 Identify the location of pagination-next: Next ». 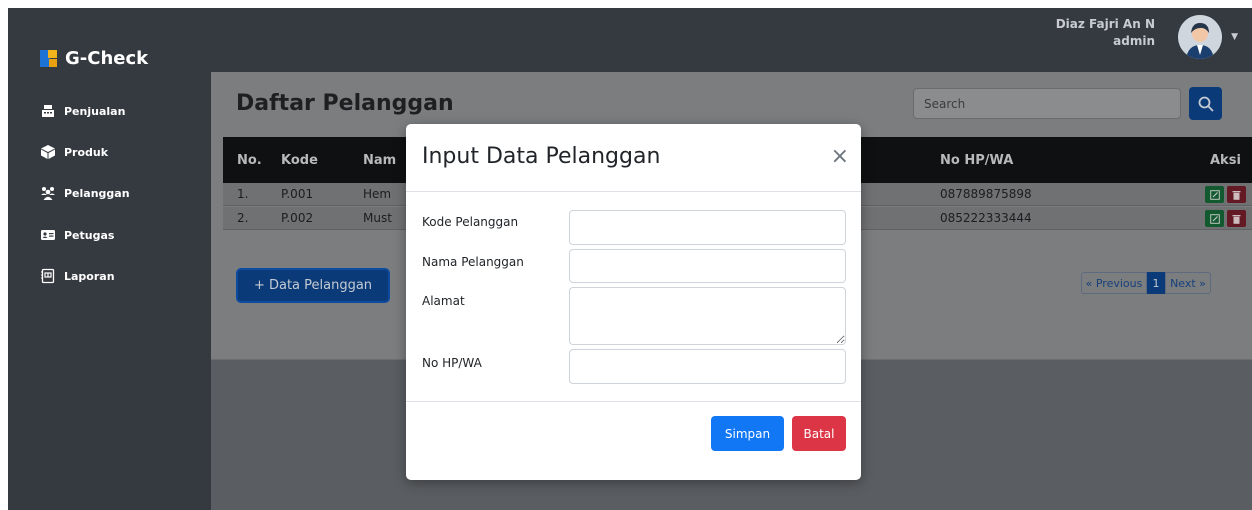
(1188, 283).